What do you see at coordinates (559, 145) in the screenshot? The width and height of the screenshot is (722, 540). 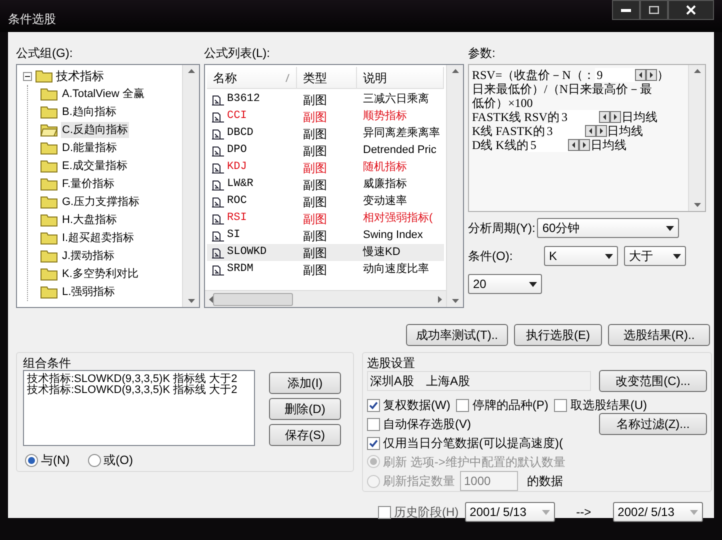 I see `spin-field: 5` at bounding box center [559, 145].